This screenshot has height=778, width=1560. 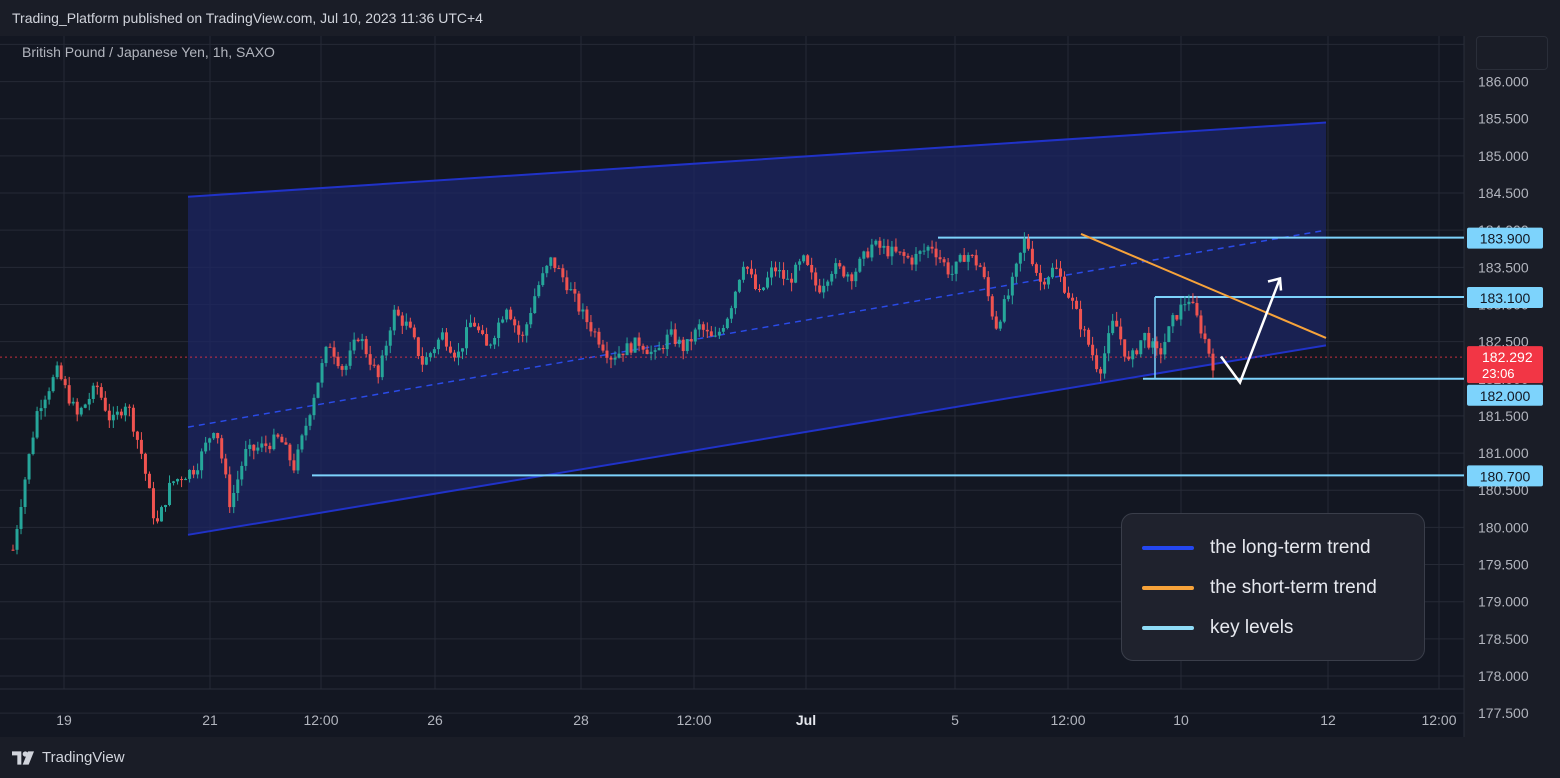 I want to click on key-level-badge-label: 183.900, so click(x=1505, y=239).